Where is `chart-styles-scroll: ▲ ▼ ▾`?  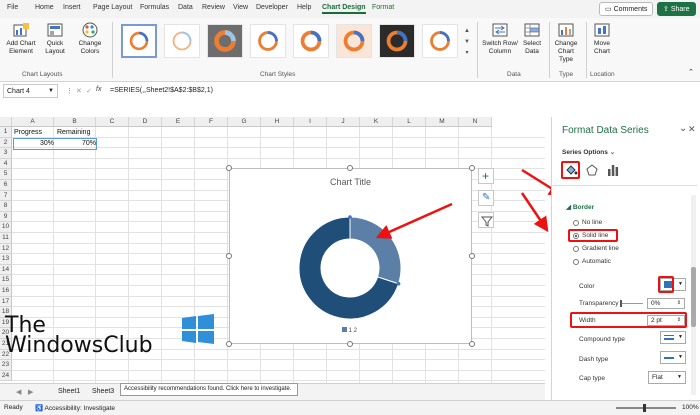
chart-styles-scroll: ▲ ▼ ▾ is located at coordinates (467, 43).